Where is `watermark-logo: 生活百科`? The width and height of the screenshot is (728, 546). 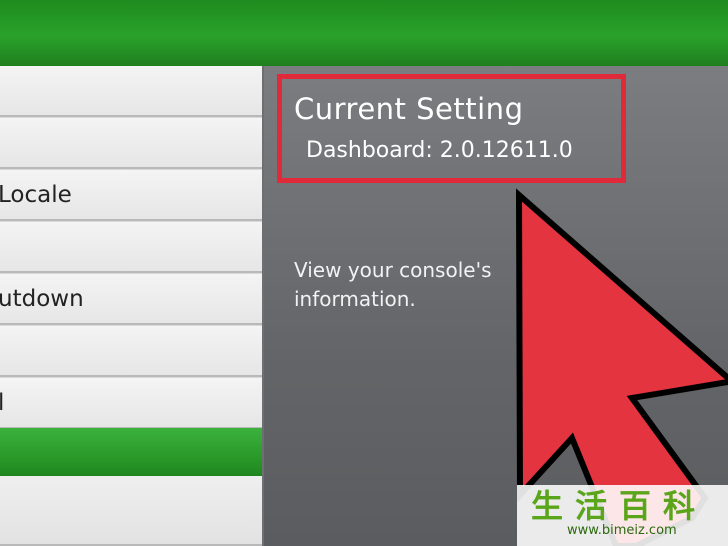 watermark-logo: 生活百科 is located at coordinates (619, 506).